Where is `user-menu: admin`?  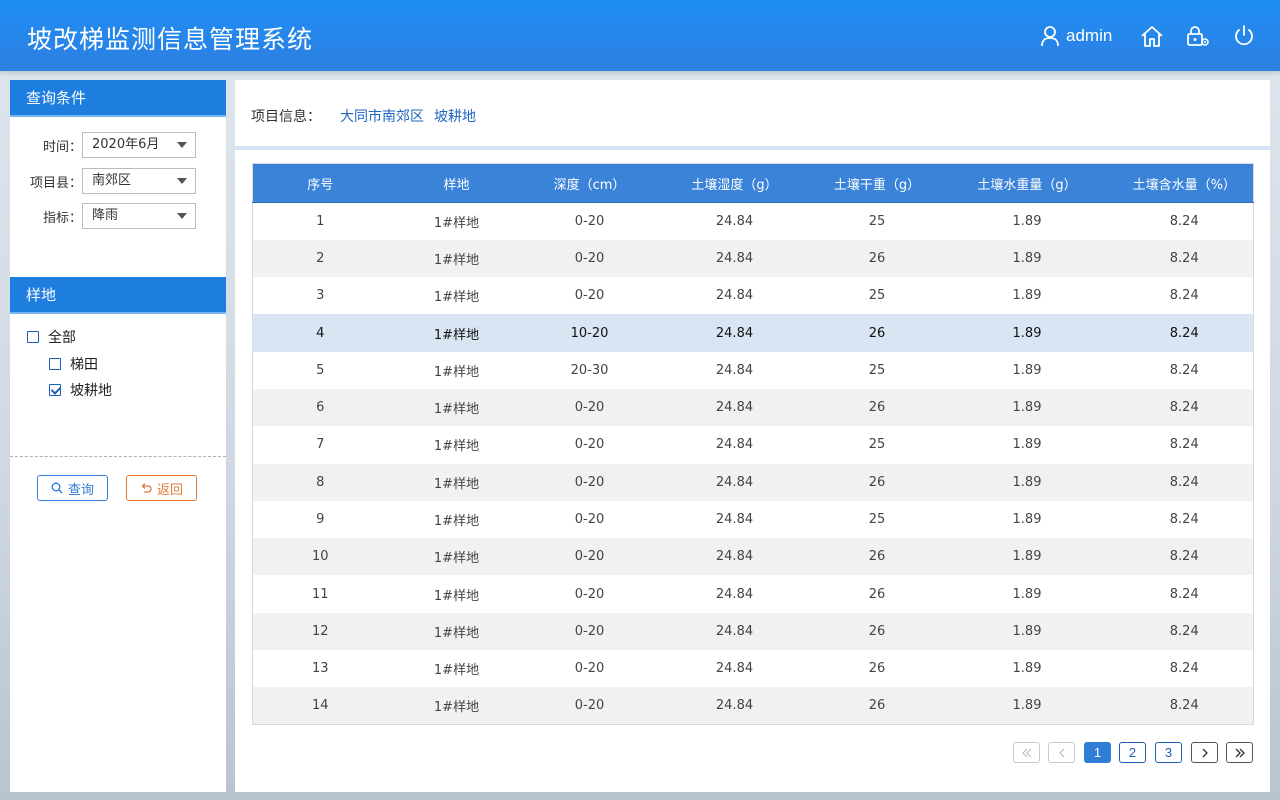 user-menu: admin is located at coordinates (1076, 36).